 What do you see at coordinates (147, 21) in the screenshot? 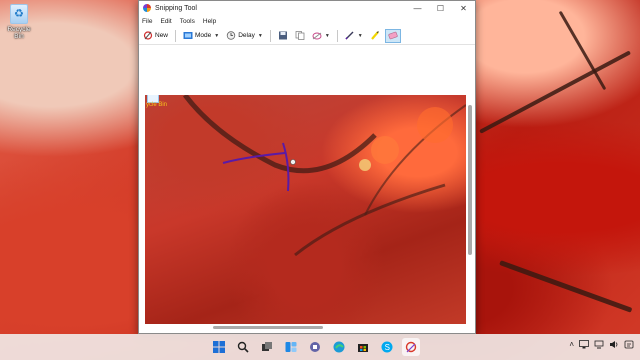
I see `menu-file: File` at bounding box center [147, 21].